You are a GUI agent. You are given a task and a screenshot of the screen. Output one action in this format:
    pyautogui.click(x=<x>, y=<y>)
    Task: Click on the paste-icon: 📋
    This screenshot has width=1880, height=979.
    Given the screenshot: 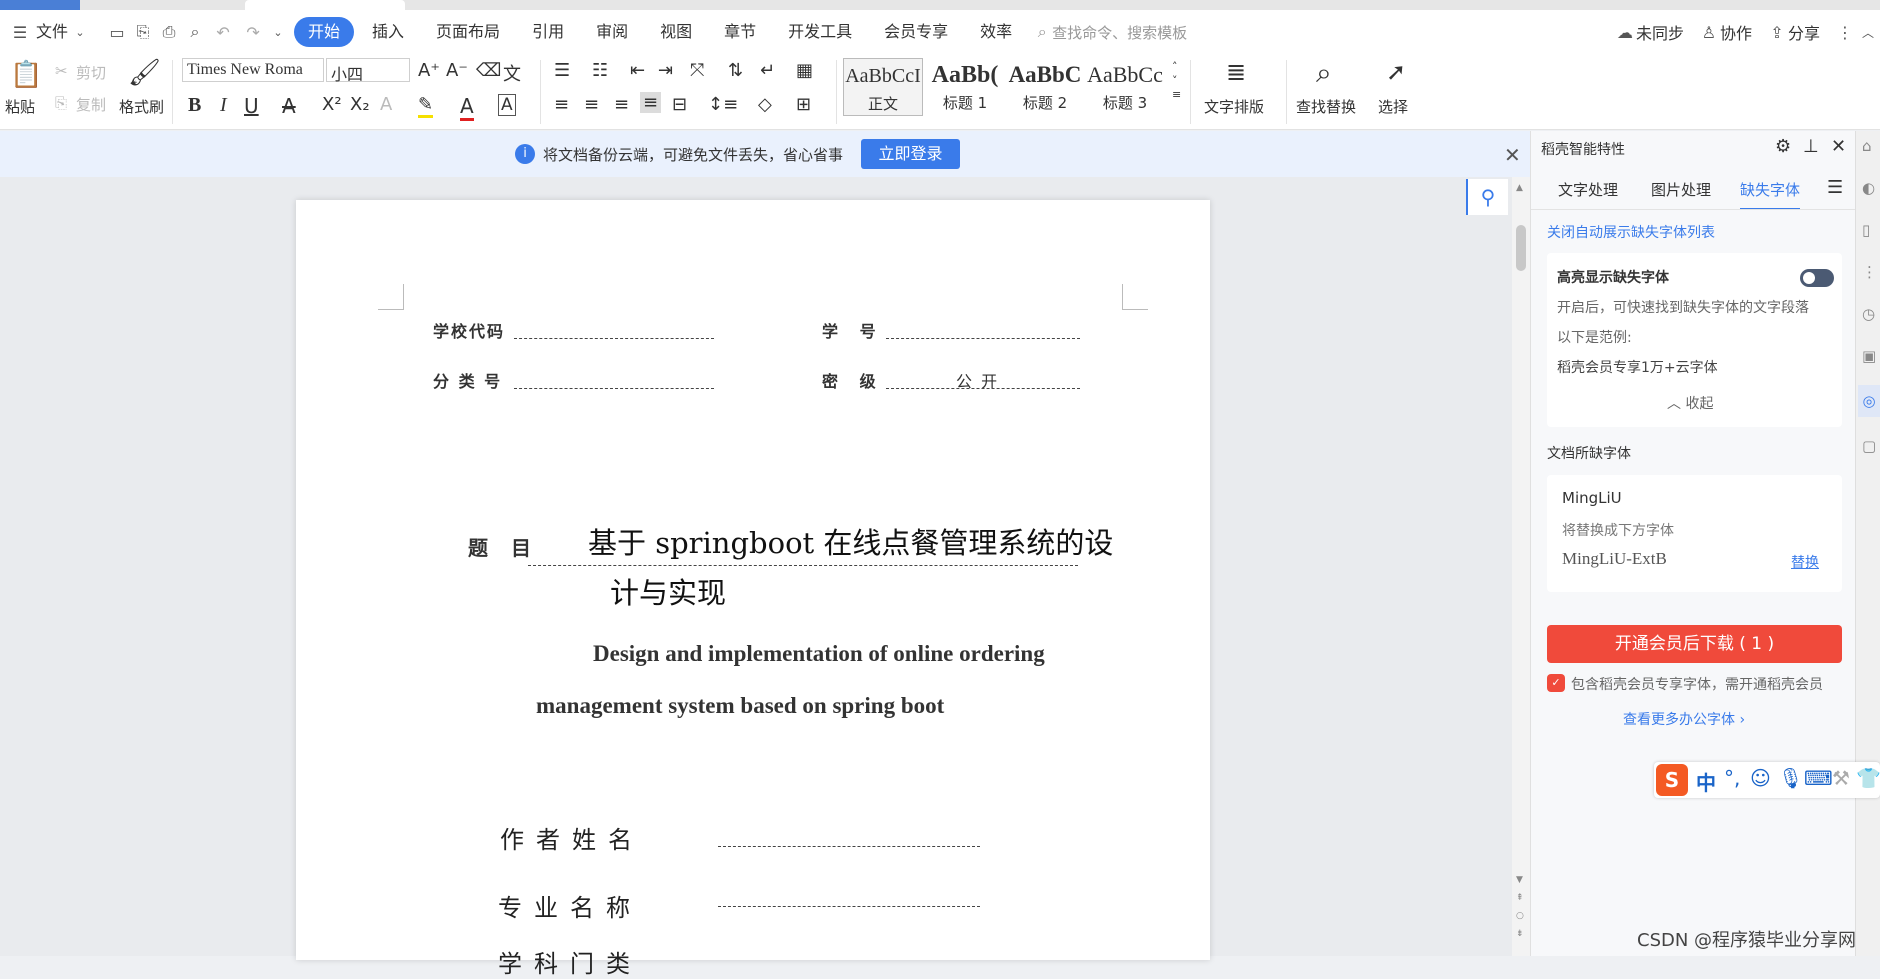 What is the action you would take?
    pyautogui.click(x=26, y=75)
    